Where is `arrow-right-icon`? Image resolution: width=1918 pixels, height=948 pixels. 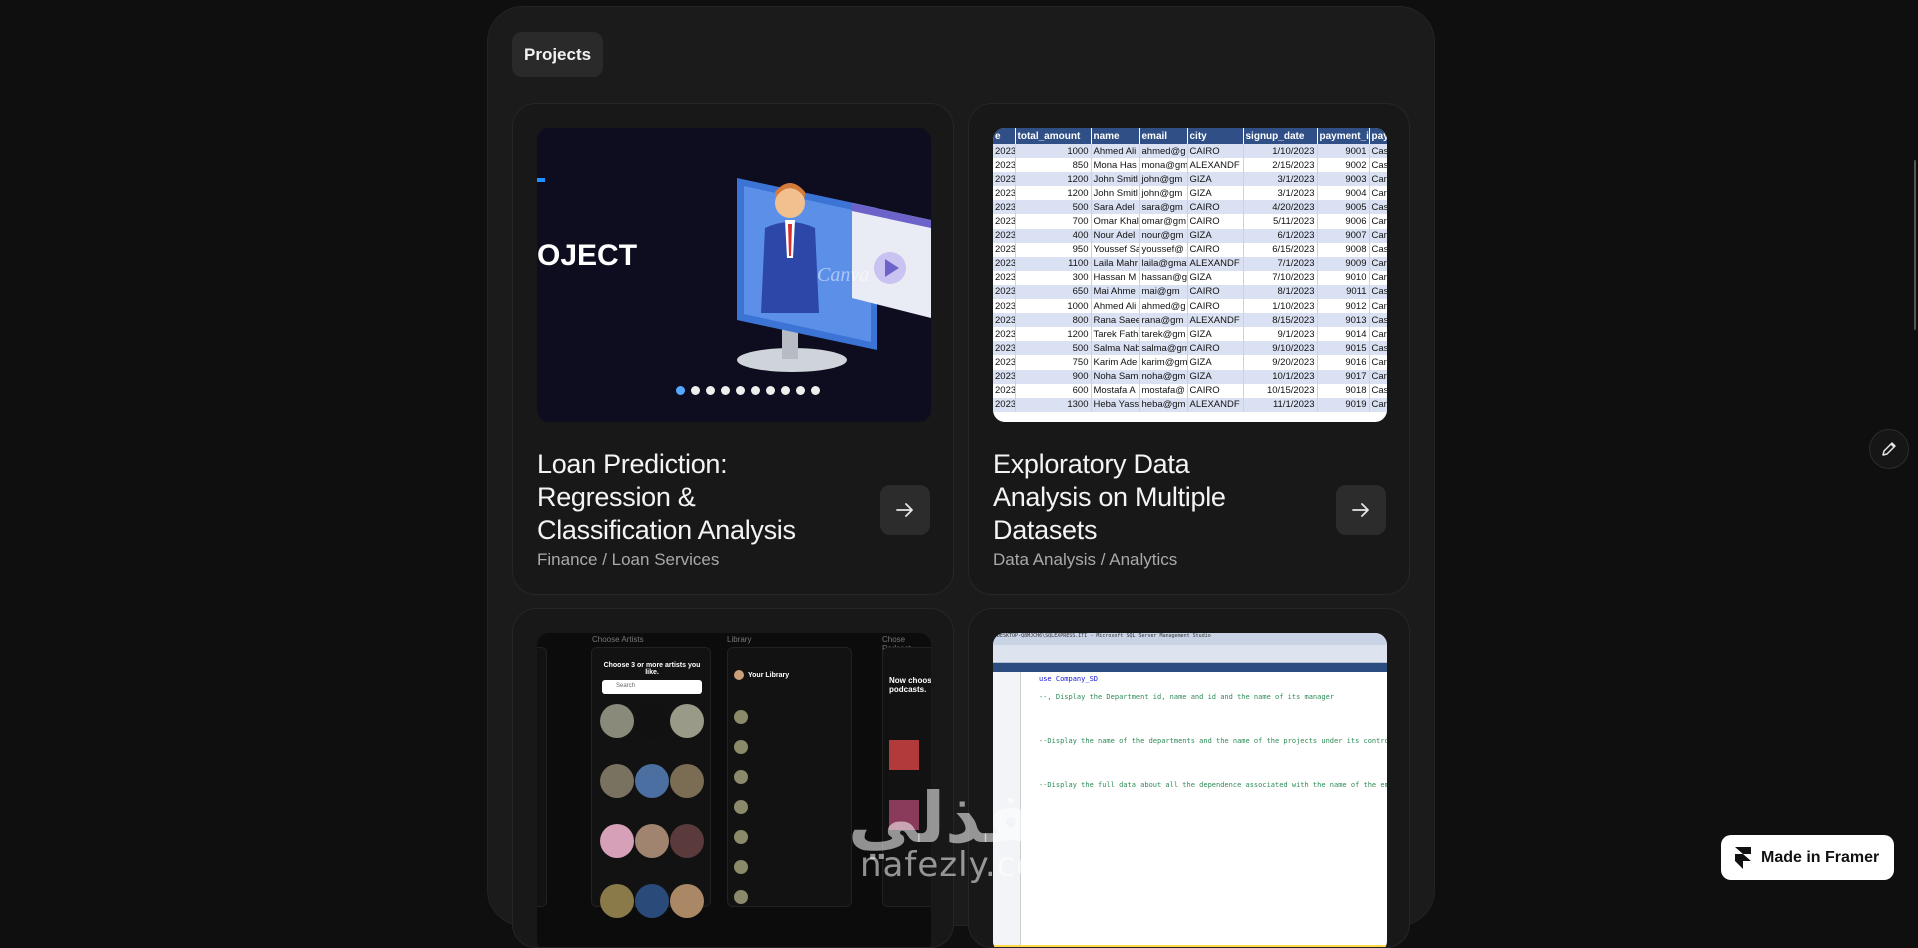
arrow-right-icon is located at coordinates (904, 510).